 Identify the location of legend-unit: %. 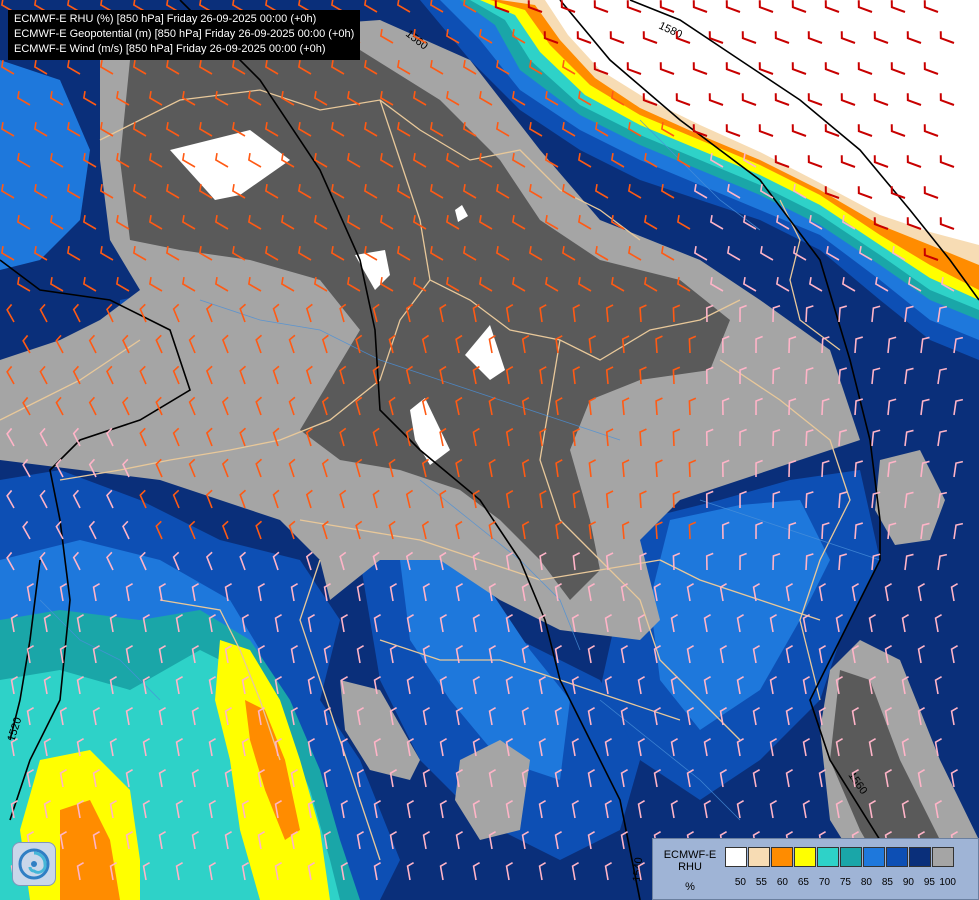
(690, 887).